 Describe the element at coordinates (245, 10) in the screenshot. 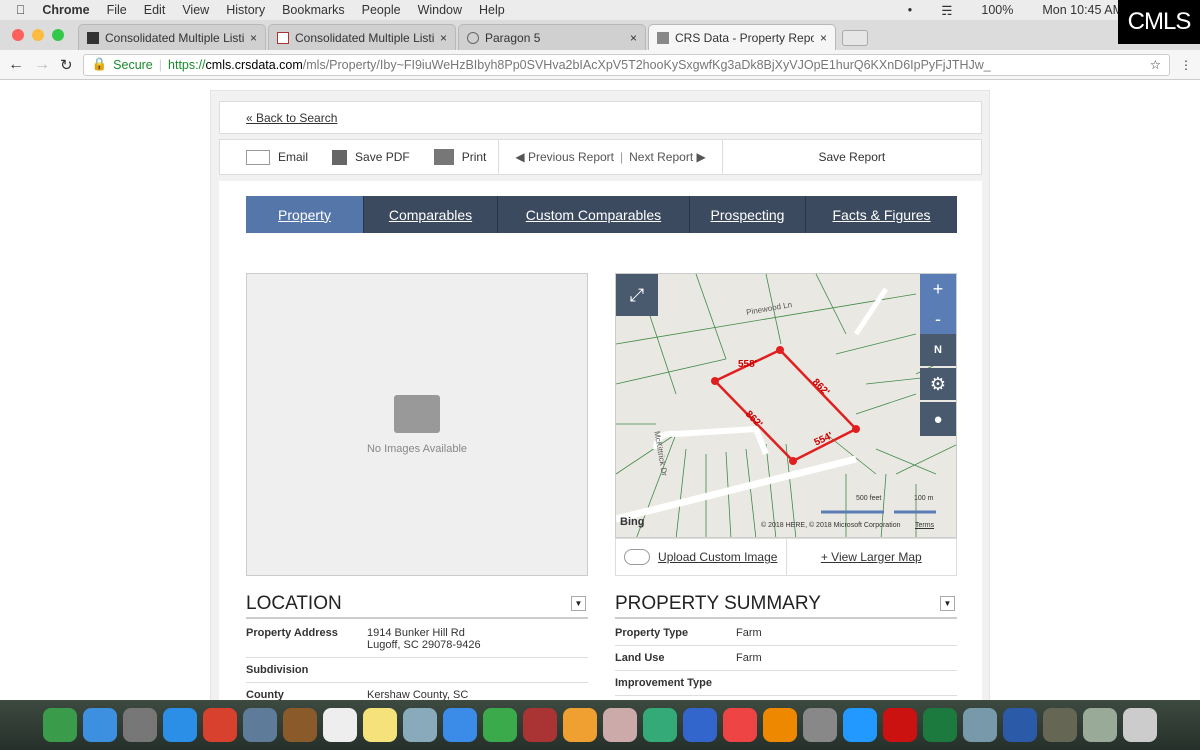

I see `menu-history: History` at that location.